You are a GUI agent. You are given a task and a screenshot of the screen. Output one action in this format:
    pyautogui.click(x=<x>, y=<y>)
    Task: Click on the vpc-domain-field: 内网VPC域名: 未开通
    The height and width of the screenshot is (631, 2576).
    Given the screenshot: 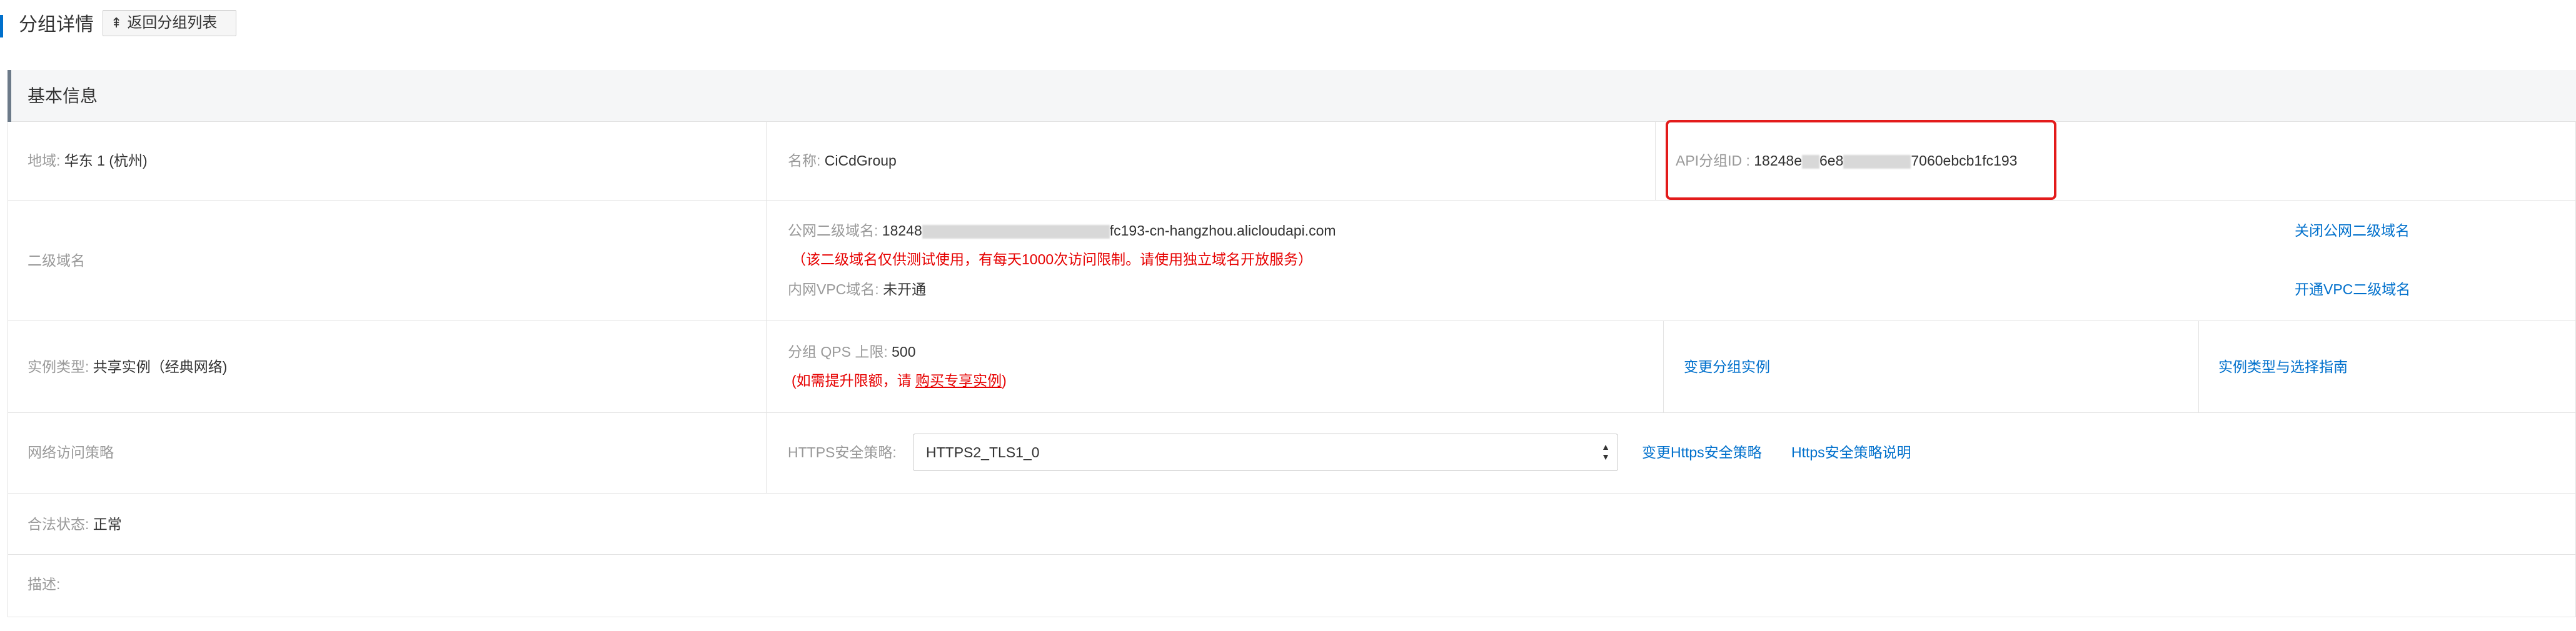 What is the action you would take?
    pyautogui.click(x=857, y=289)
    